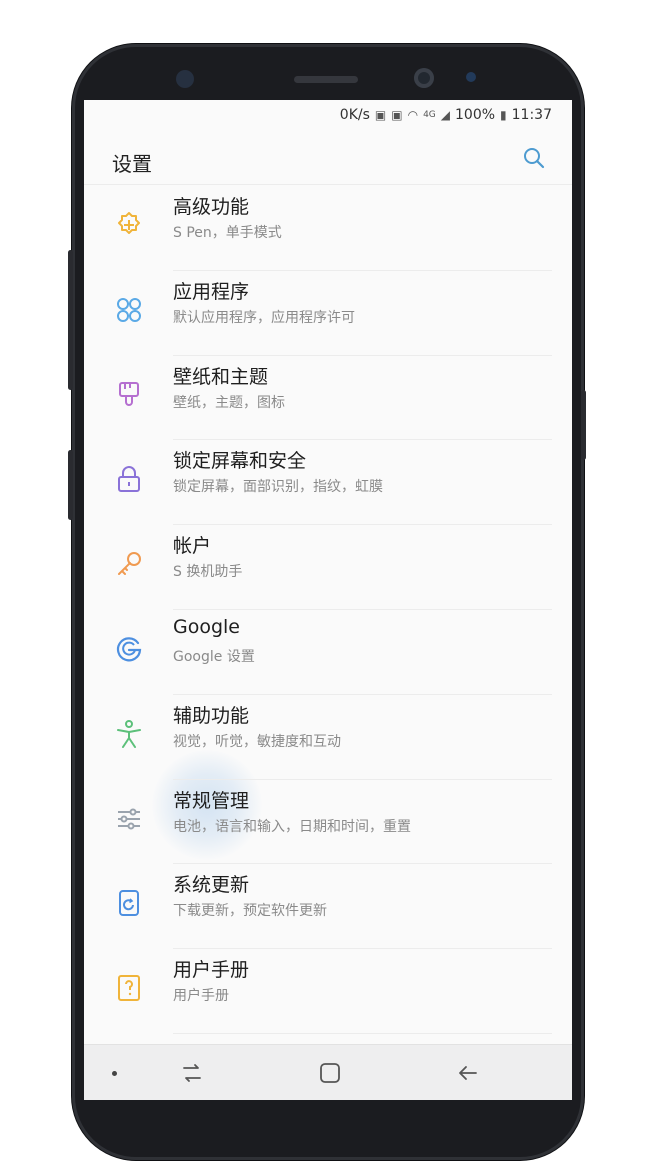 The height and width of the screenshot is (1173, 650). What do you see at coordinates (192, 546) in the screenshot?
I see `item-title: 帐户` at bounding box center [192, 546].